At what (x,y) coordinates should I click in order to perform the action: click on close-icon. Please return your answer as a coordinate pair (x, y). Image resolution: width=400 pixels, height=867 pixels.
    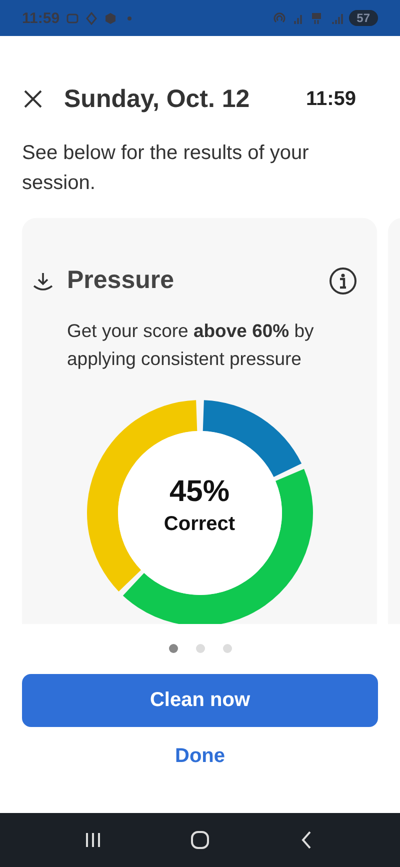
    Looking at the image, I should click on (33, 99).